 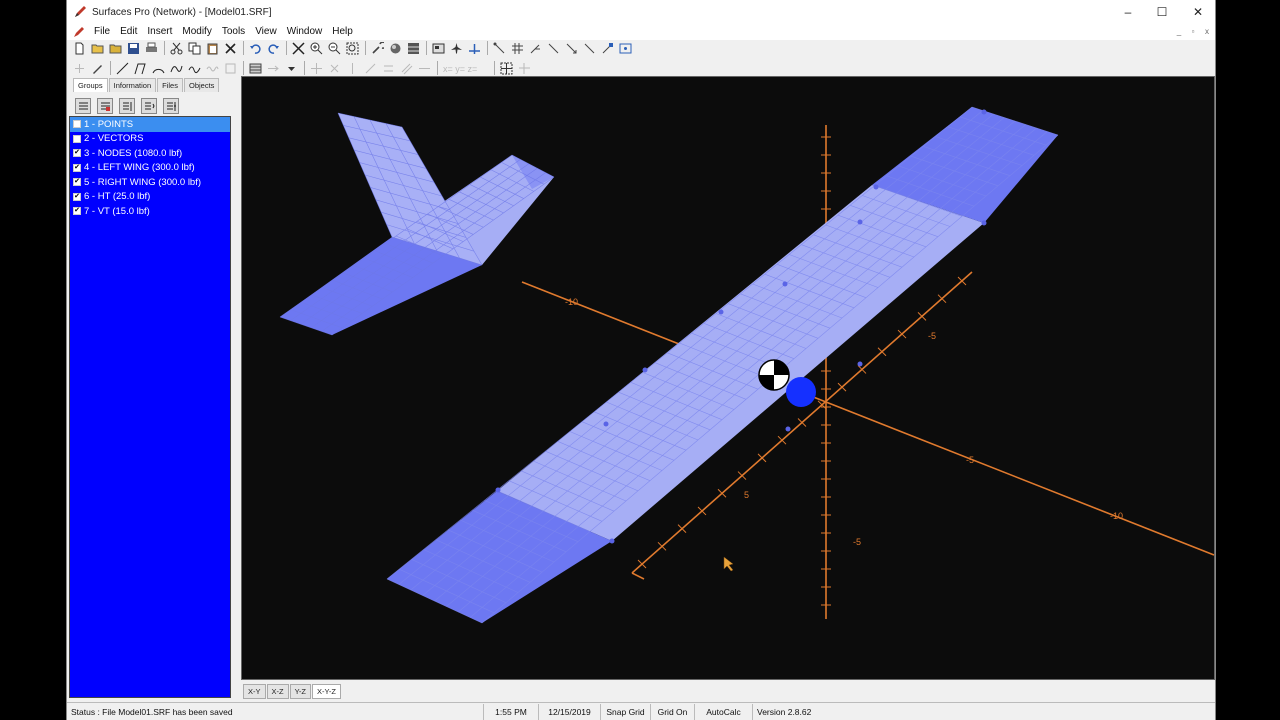 I want to click on status-autocalc: AutoCalc ON, so click(x=723, y=711).